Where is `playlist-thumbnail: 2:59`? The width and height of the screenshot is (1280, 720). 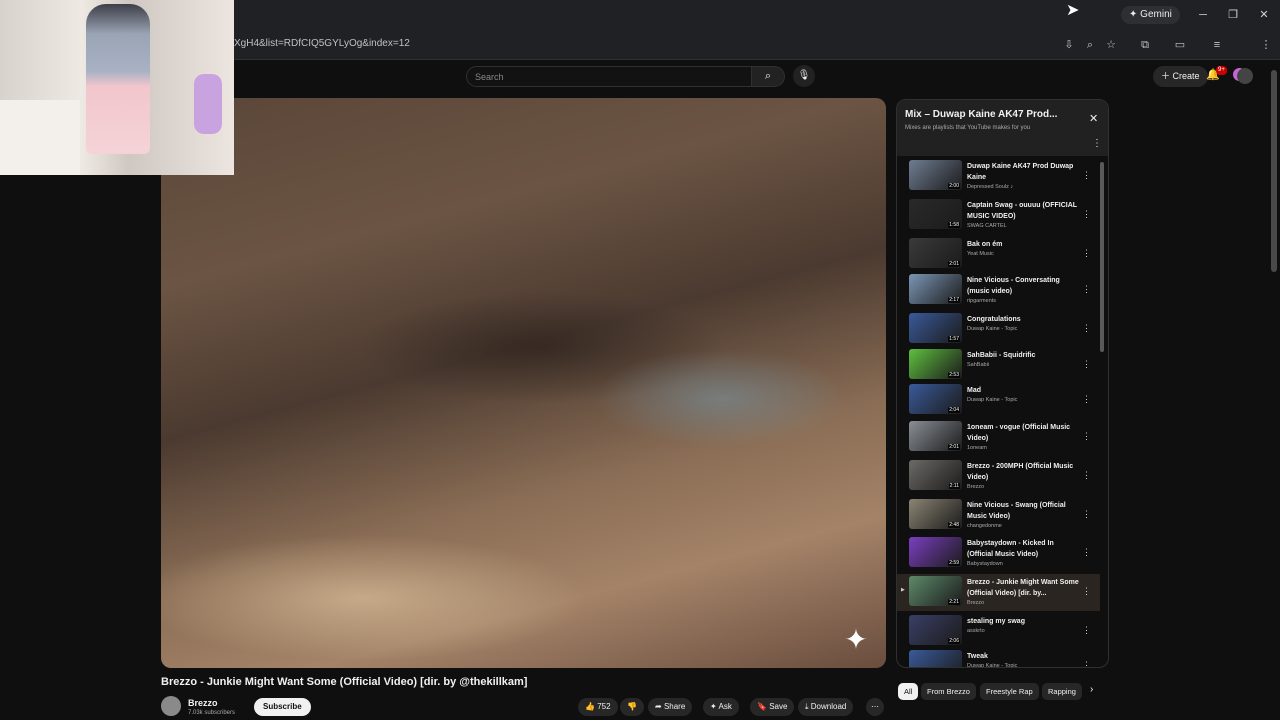 playlist-thumbnail: 2:59 is located at coordinates (935, 552).